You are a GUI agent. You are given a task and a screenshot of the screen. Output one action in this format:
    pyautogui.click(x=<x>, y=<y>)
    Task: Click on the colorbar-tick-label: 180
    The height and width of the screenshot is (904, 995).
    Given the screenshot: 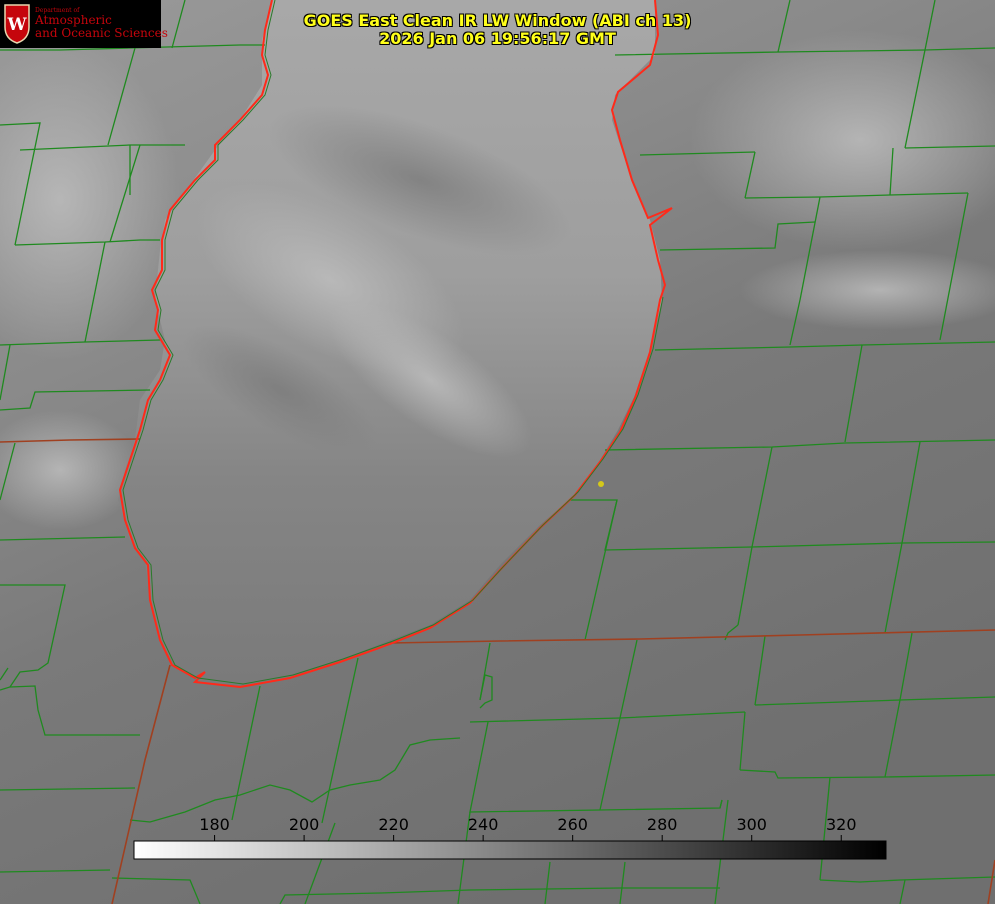 What is the action you would take?
    pyautogui.click(x=214, y=824)
    